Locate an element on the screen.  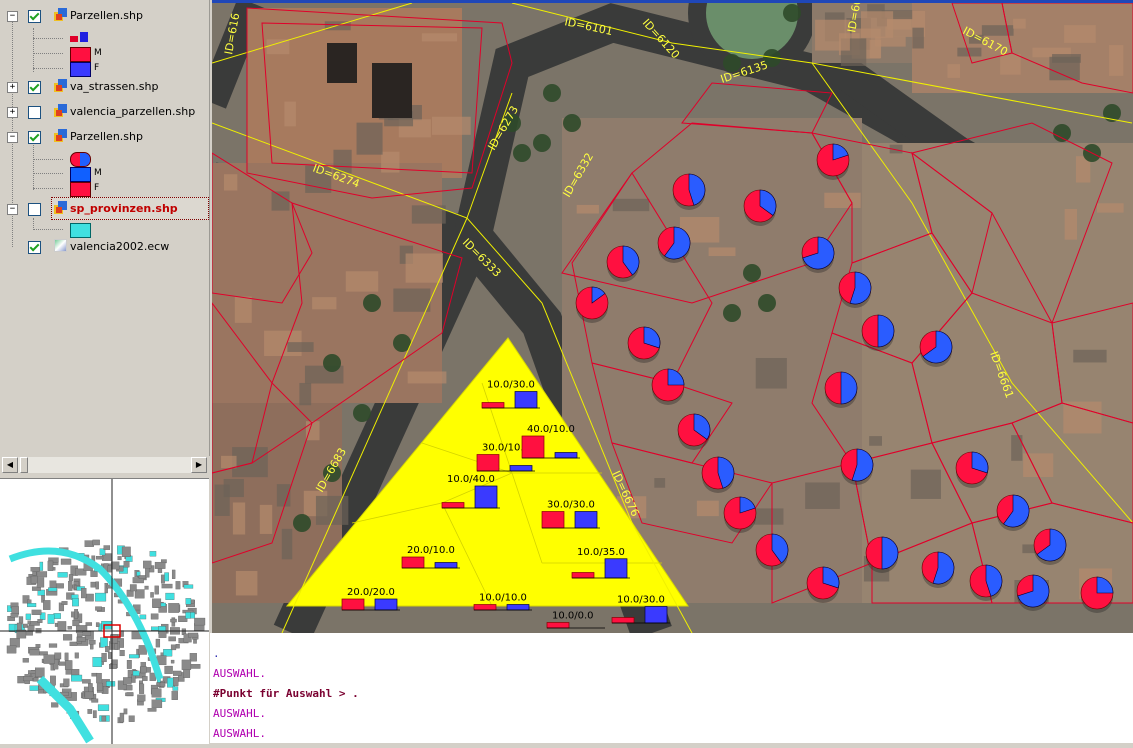
layer-name: valencia_parzellen.shp is located at coordinates (132, 111).